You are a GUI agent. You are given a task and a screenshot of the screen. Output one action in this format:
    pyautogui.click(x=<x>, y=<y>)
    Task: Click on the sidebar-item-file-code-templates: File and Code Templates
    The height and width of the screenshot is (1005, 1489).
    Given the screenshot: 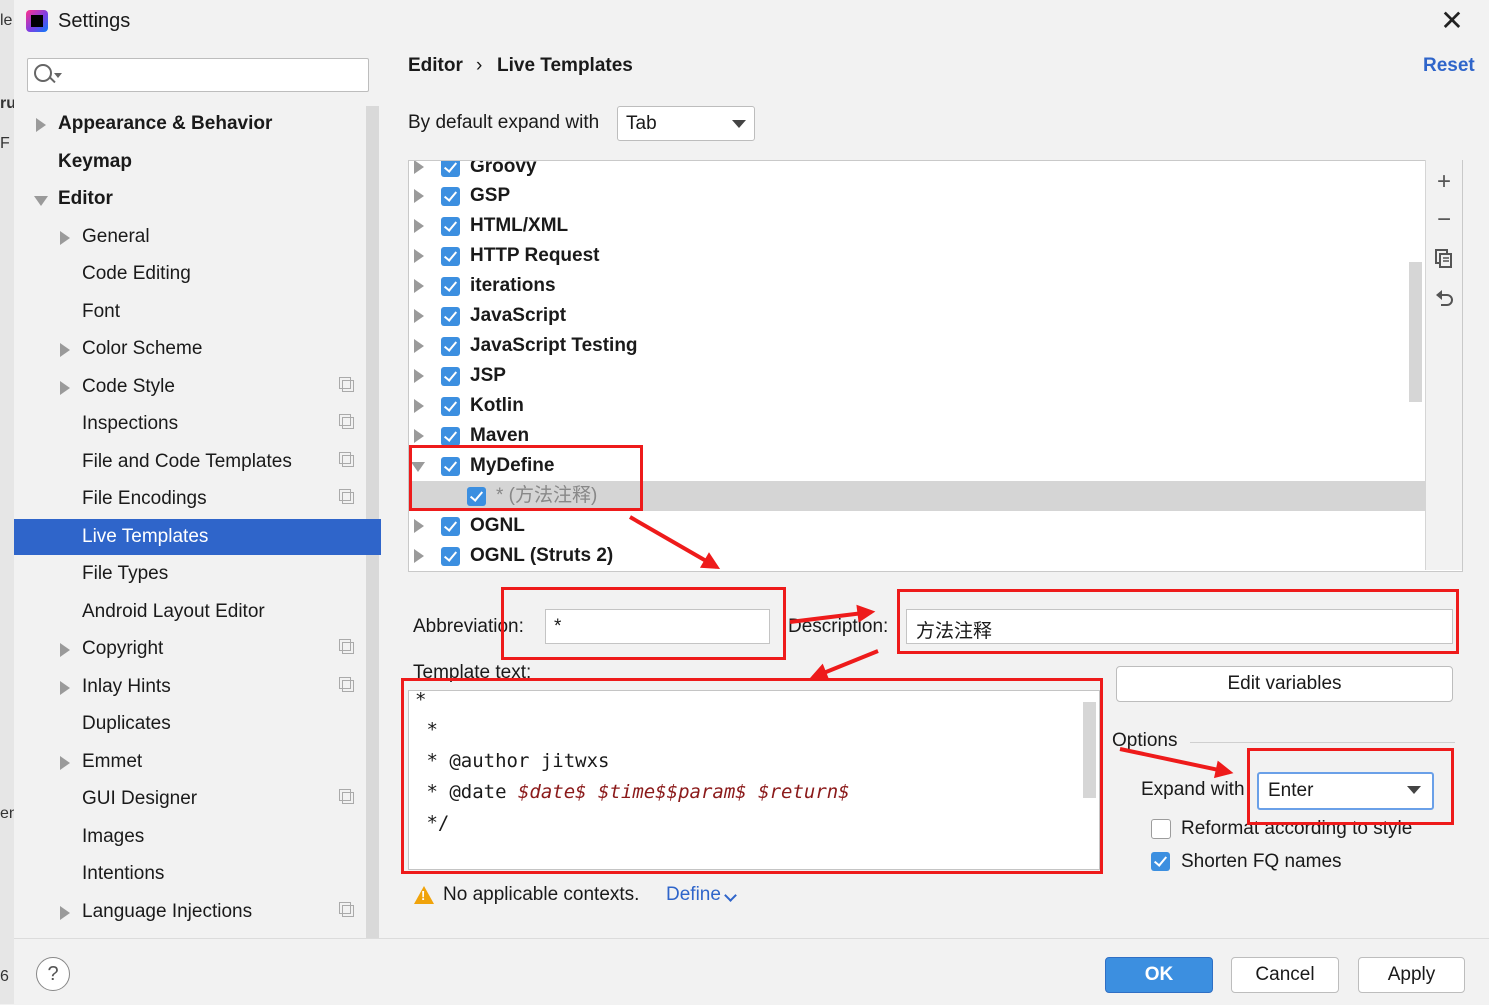 What is the action you would take?
    pyautogui.click(x=190, y=462)
    